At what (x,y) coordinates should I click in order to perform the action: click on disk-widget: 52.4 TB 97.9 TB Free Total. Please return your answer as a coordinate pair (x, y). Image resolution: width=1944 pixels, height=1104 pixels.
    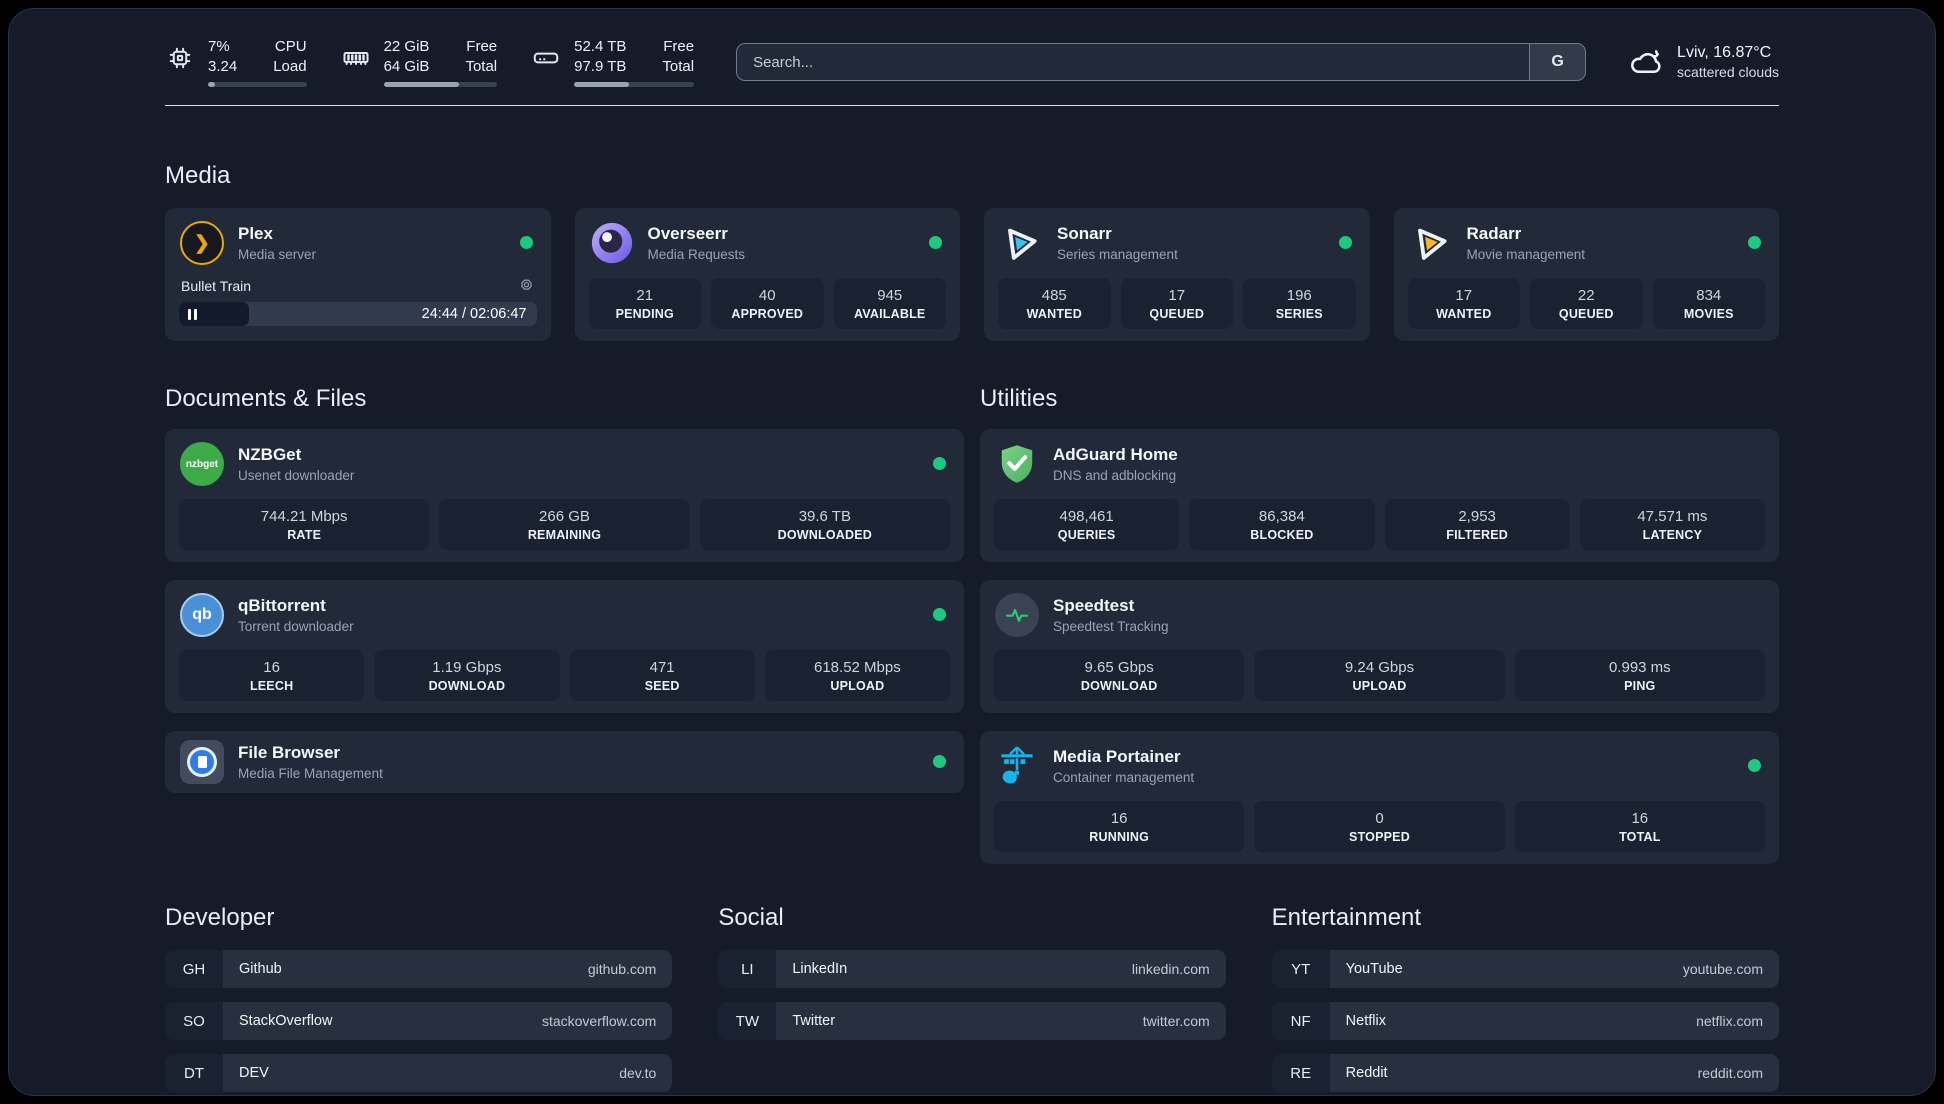
    Looking at the image, I should click on (613, 62).